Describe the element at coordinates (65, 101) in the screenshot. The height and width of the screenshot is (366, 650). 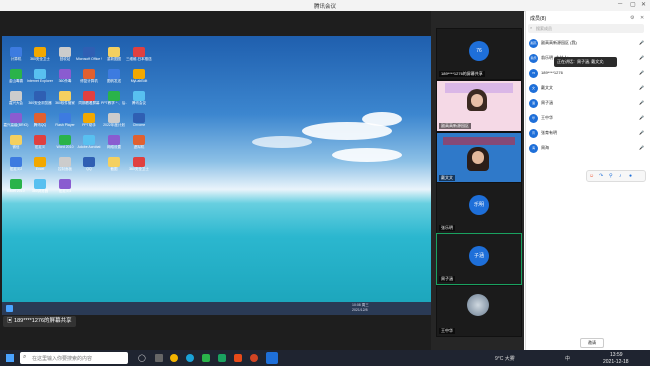
I see `desktop-icon: 360软件管家` at that location.